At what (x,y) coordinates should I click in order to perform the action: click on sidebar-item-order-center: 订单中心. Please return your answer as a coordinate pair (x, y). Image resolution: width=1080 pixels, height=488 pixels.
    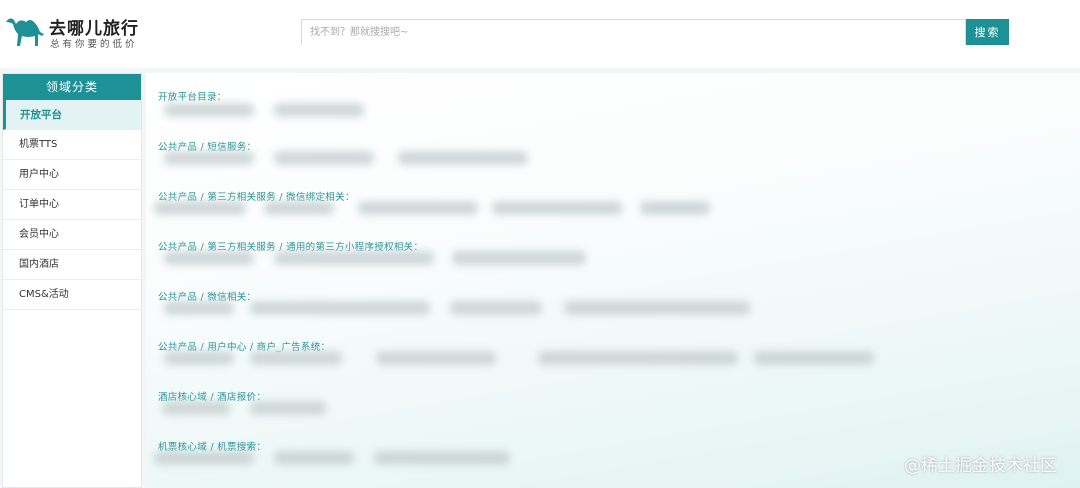
    Looking at the image, I should click on (72, 205).